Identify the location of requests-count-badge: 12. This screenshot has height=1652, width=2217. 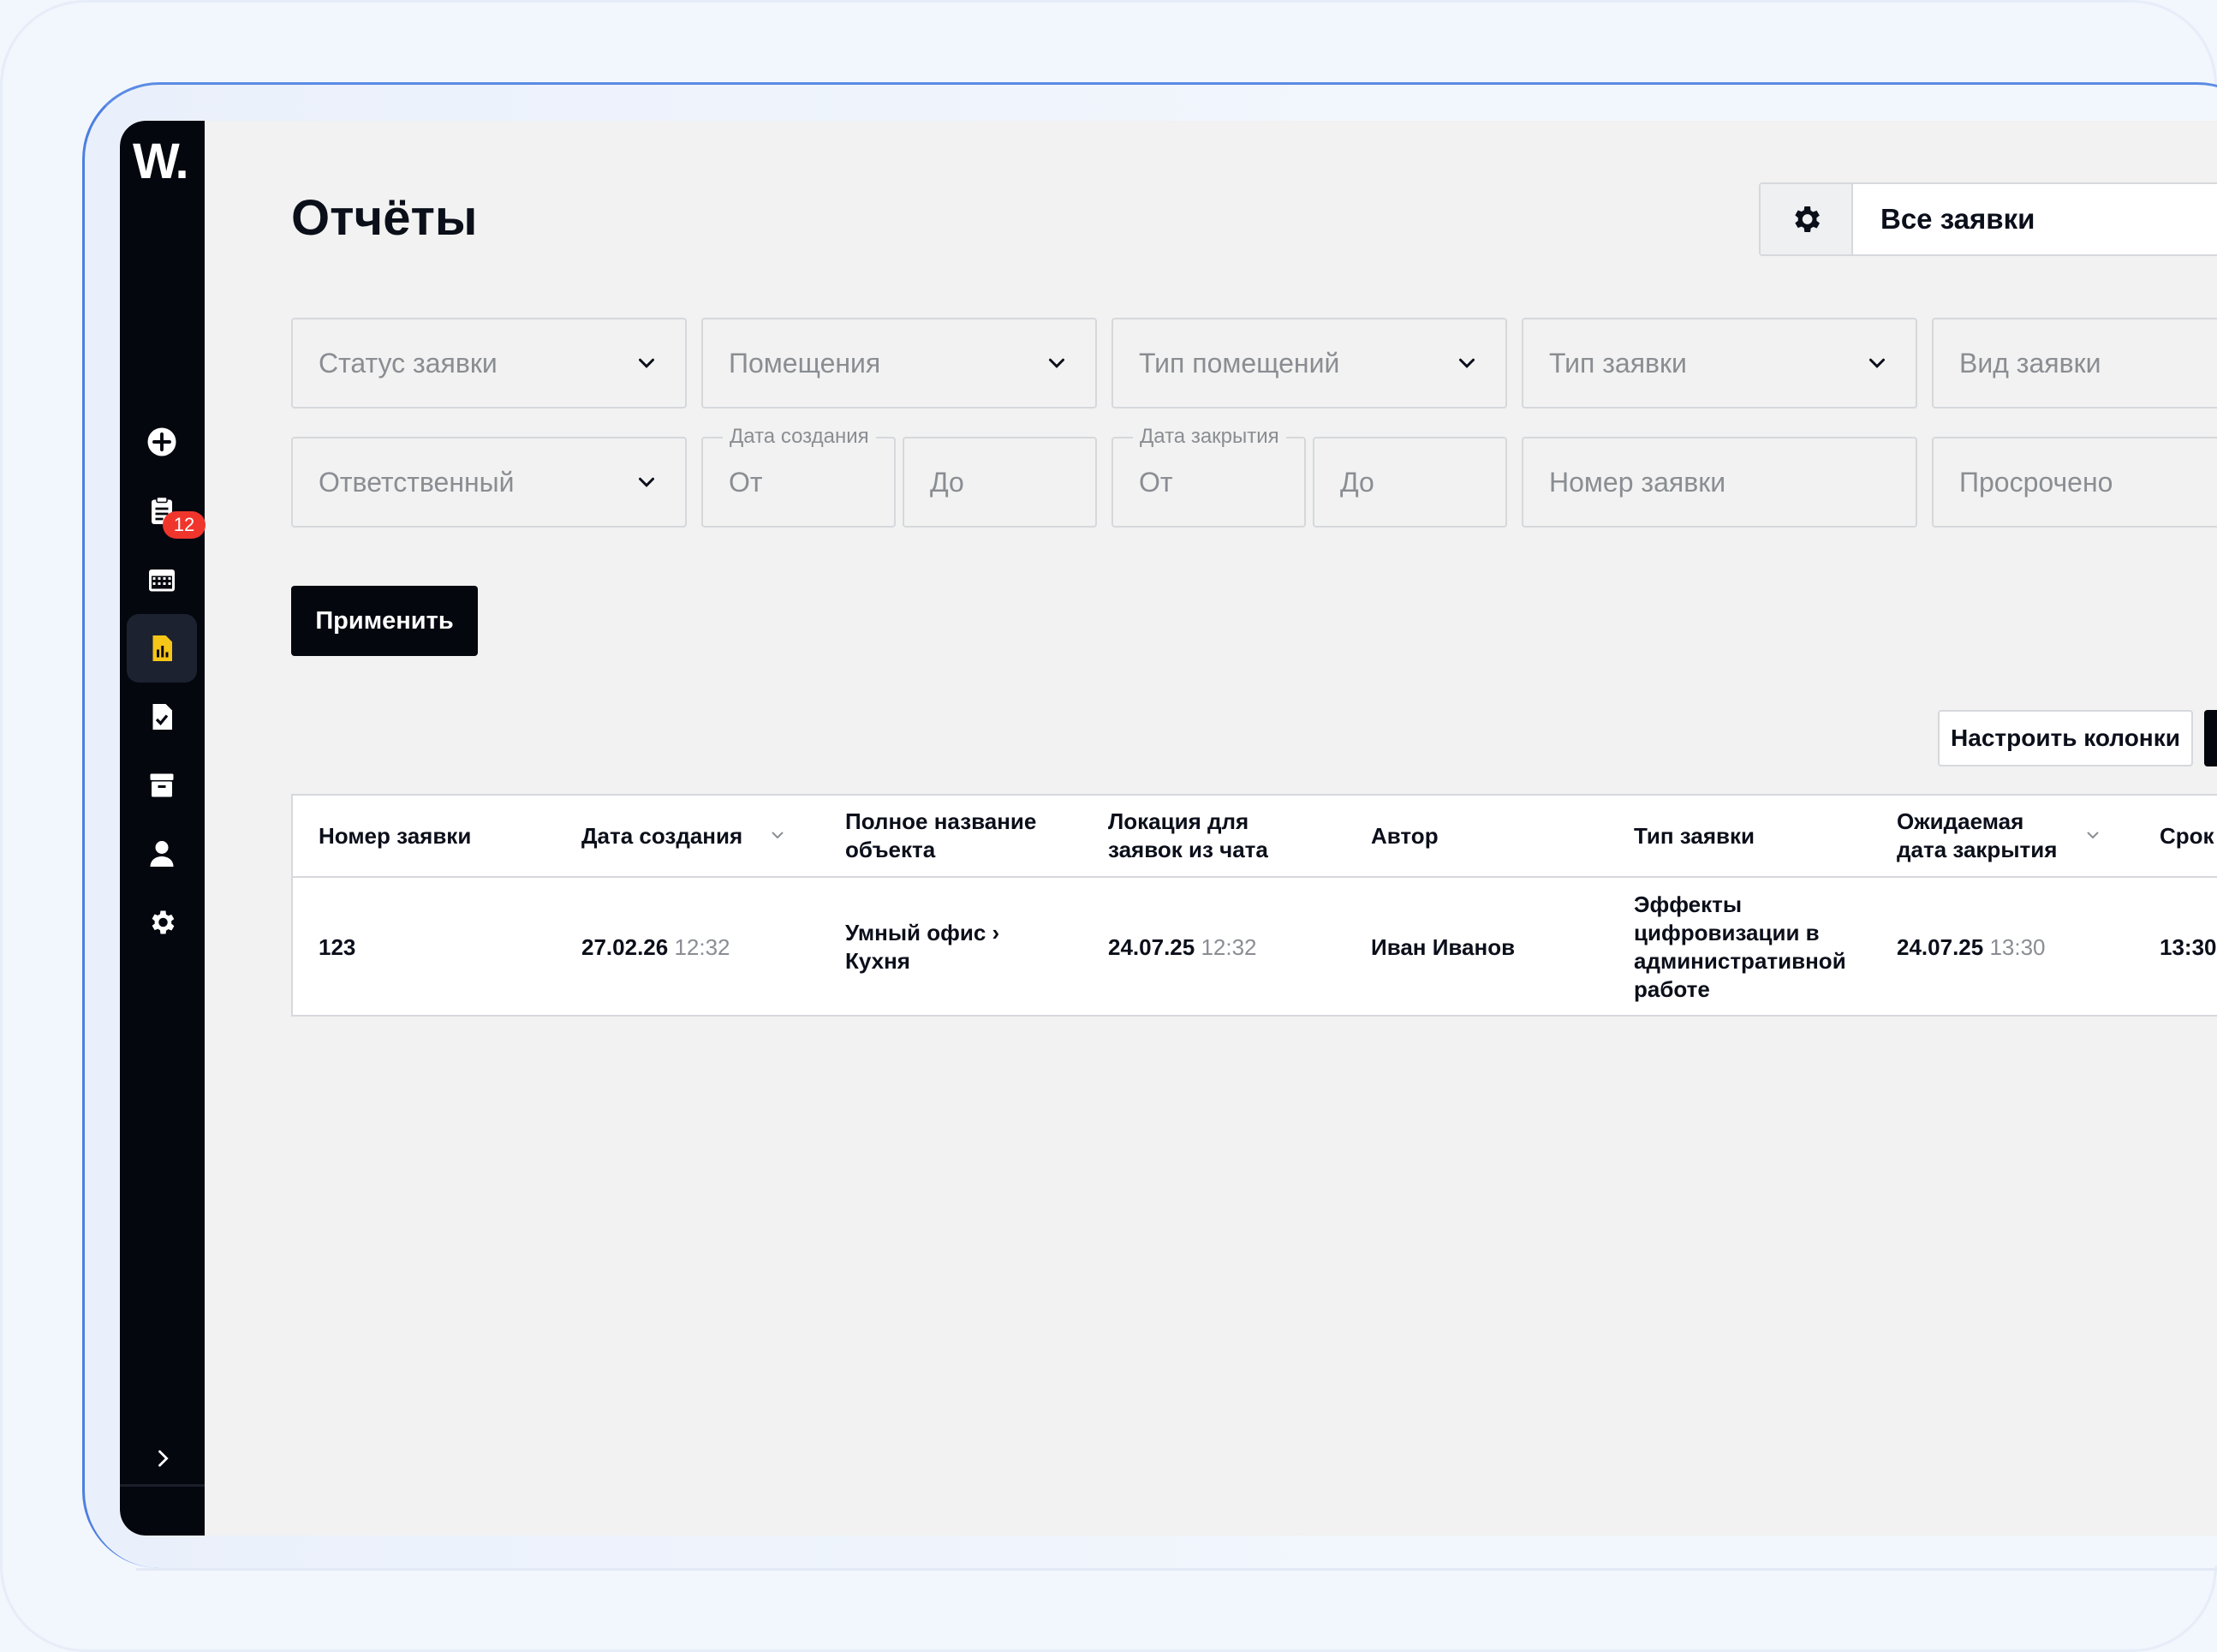
(184, 525).